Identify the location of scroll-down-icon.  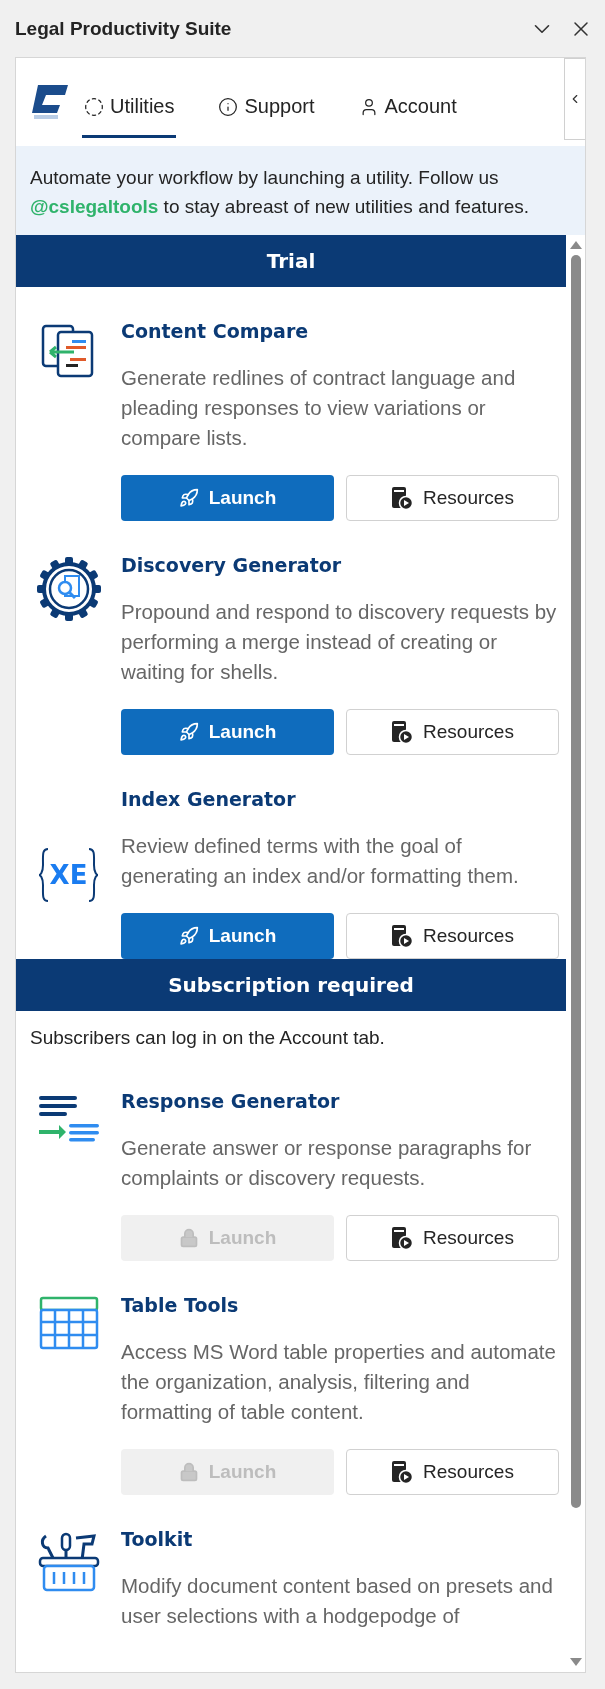
(575, 1662).